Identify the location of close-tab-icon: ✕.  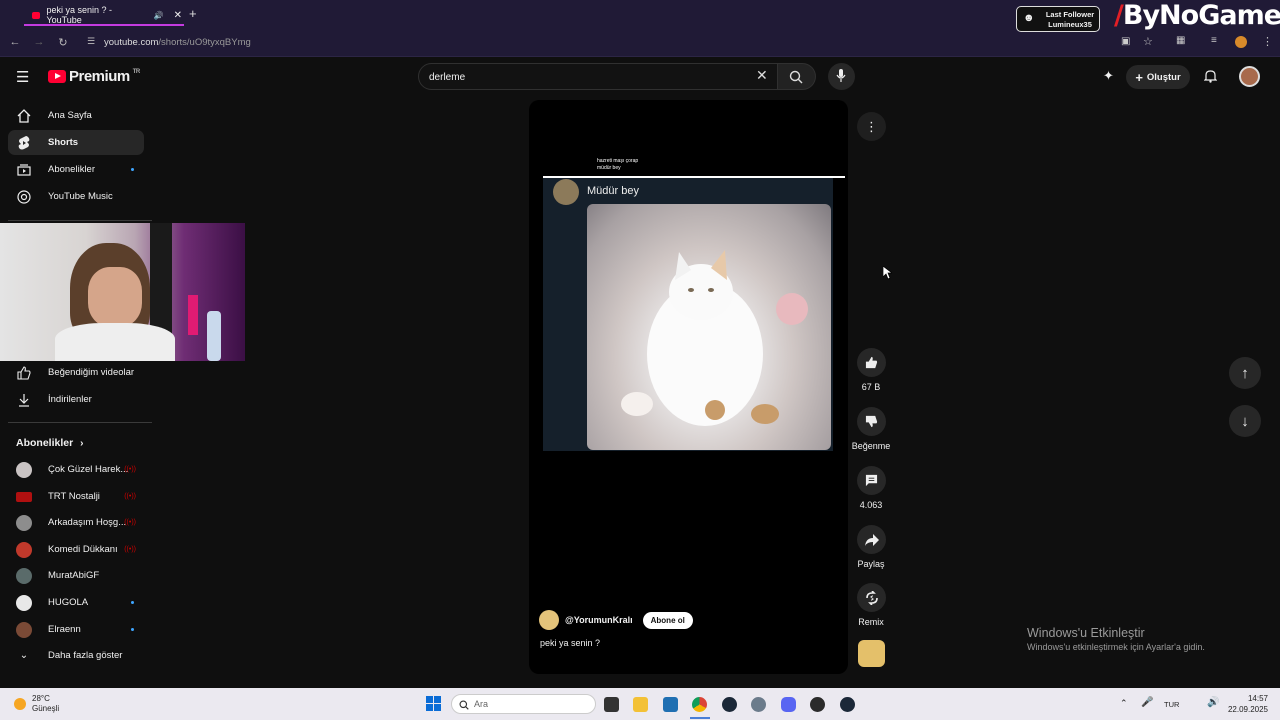
(178, 15).